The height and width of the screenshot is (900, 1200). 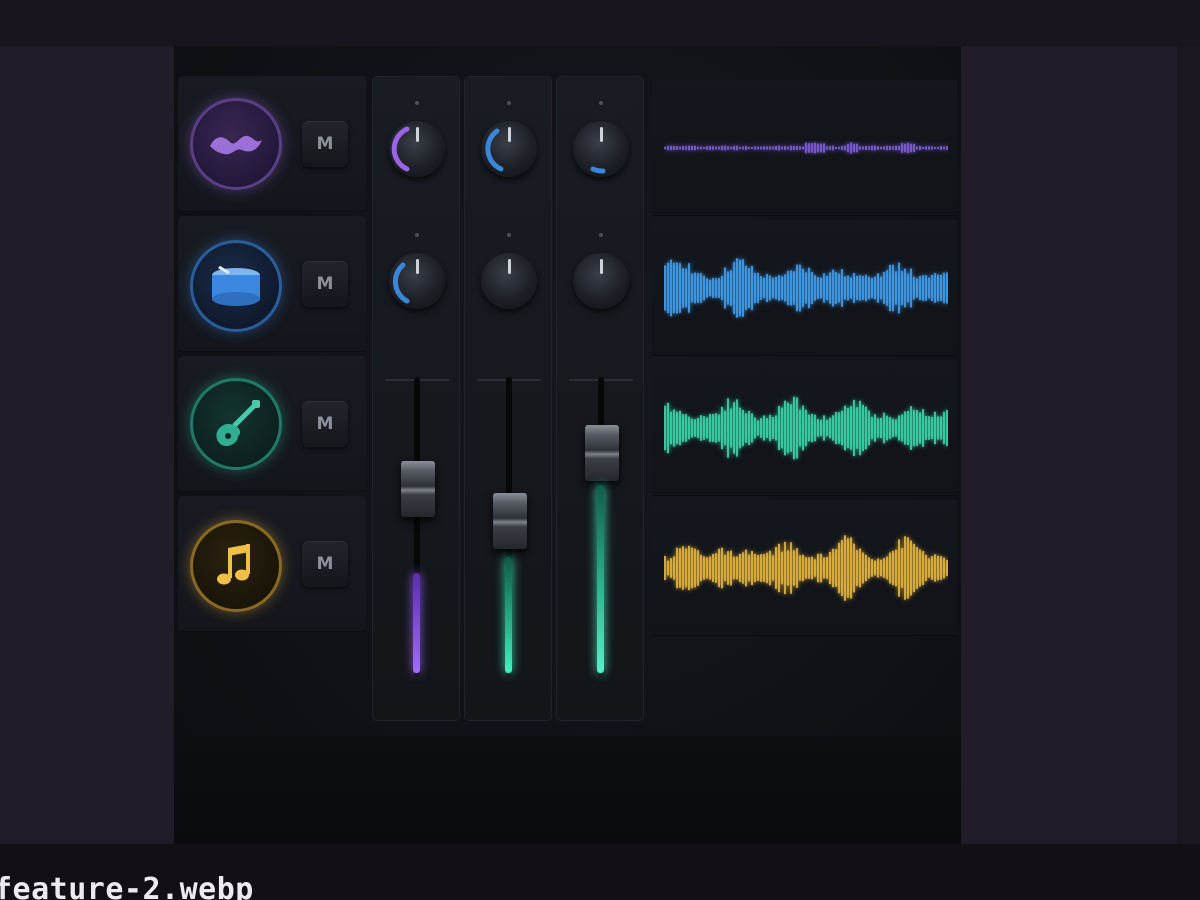 What do you see at coordinates (325, 424) in the screenshot?
I see `mute-button-guitar: M` at bounding box center [325, 424].